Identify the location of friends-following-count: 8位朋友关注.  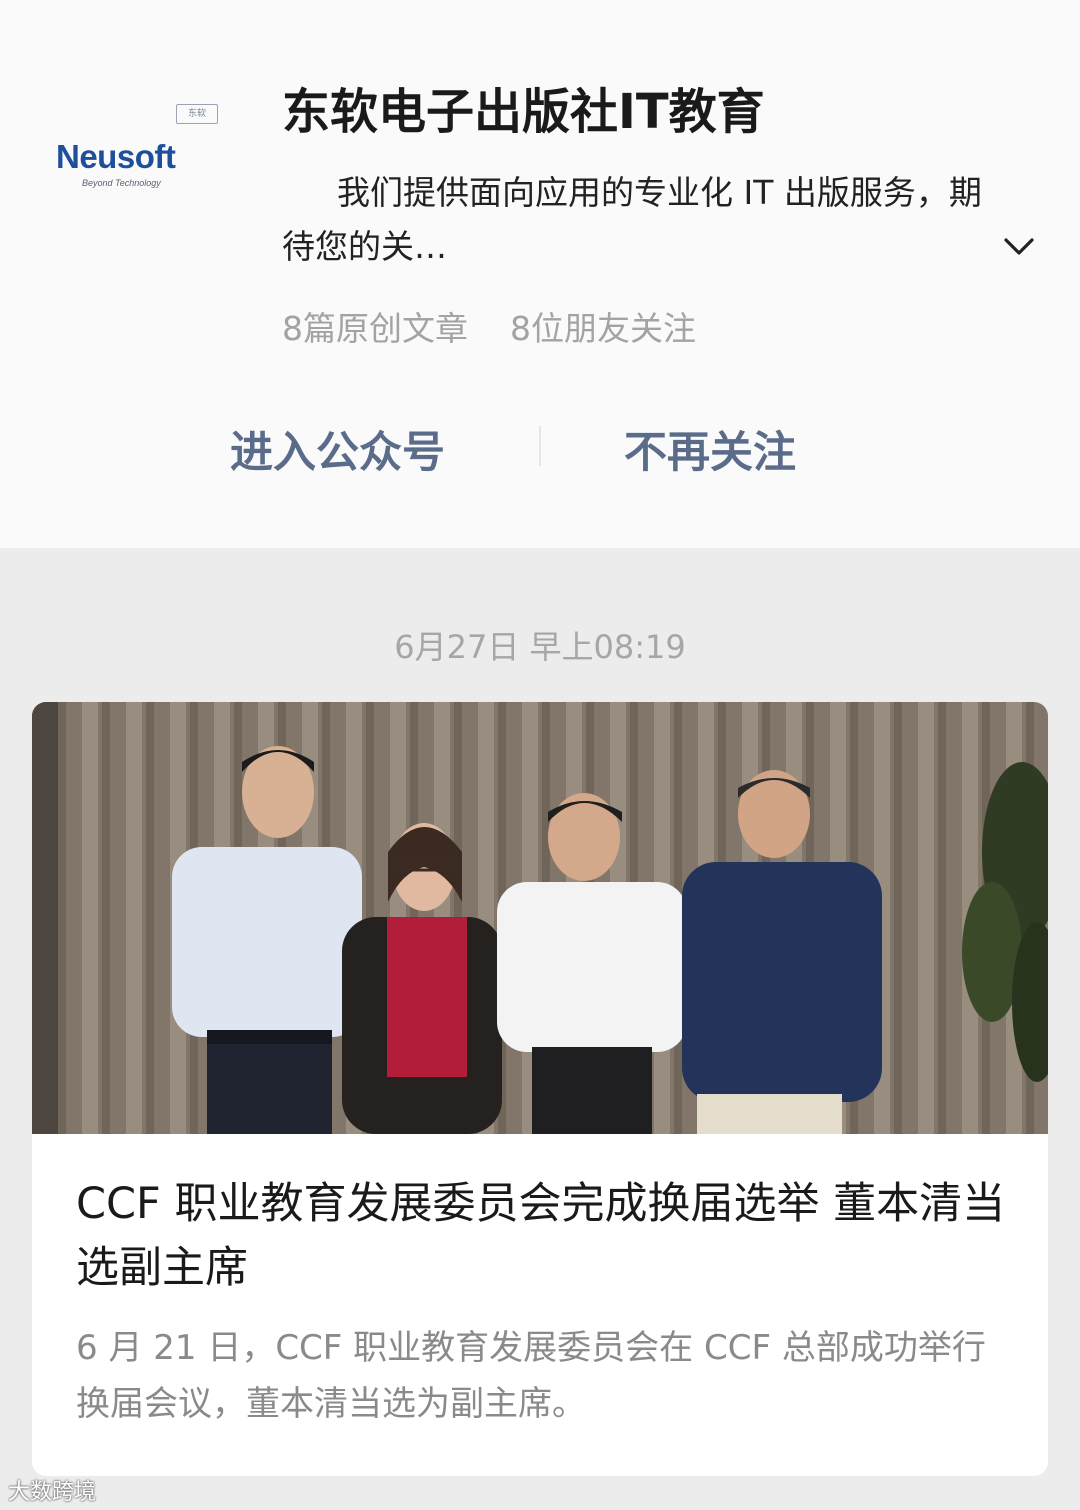
(603, 328).